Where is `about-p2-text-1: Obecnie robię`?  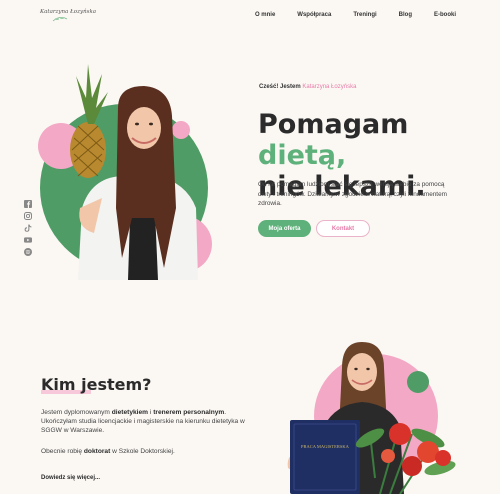 about-p2-text-1: Obecnie robię is located at coordinates (62, 451).